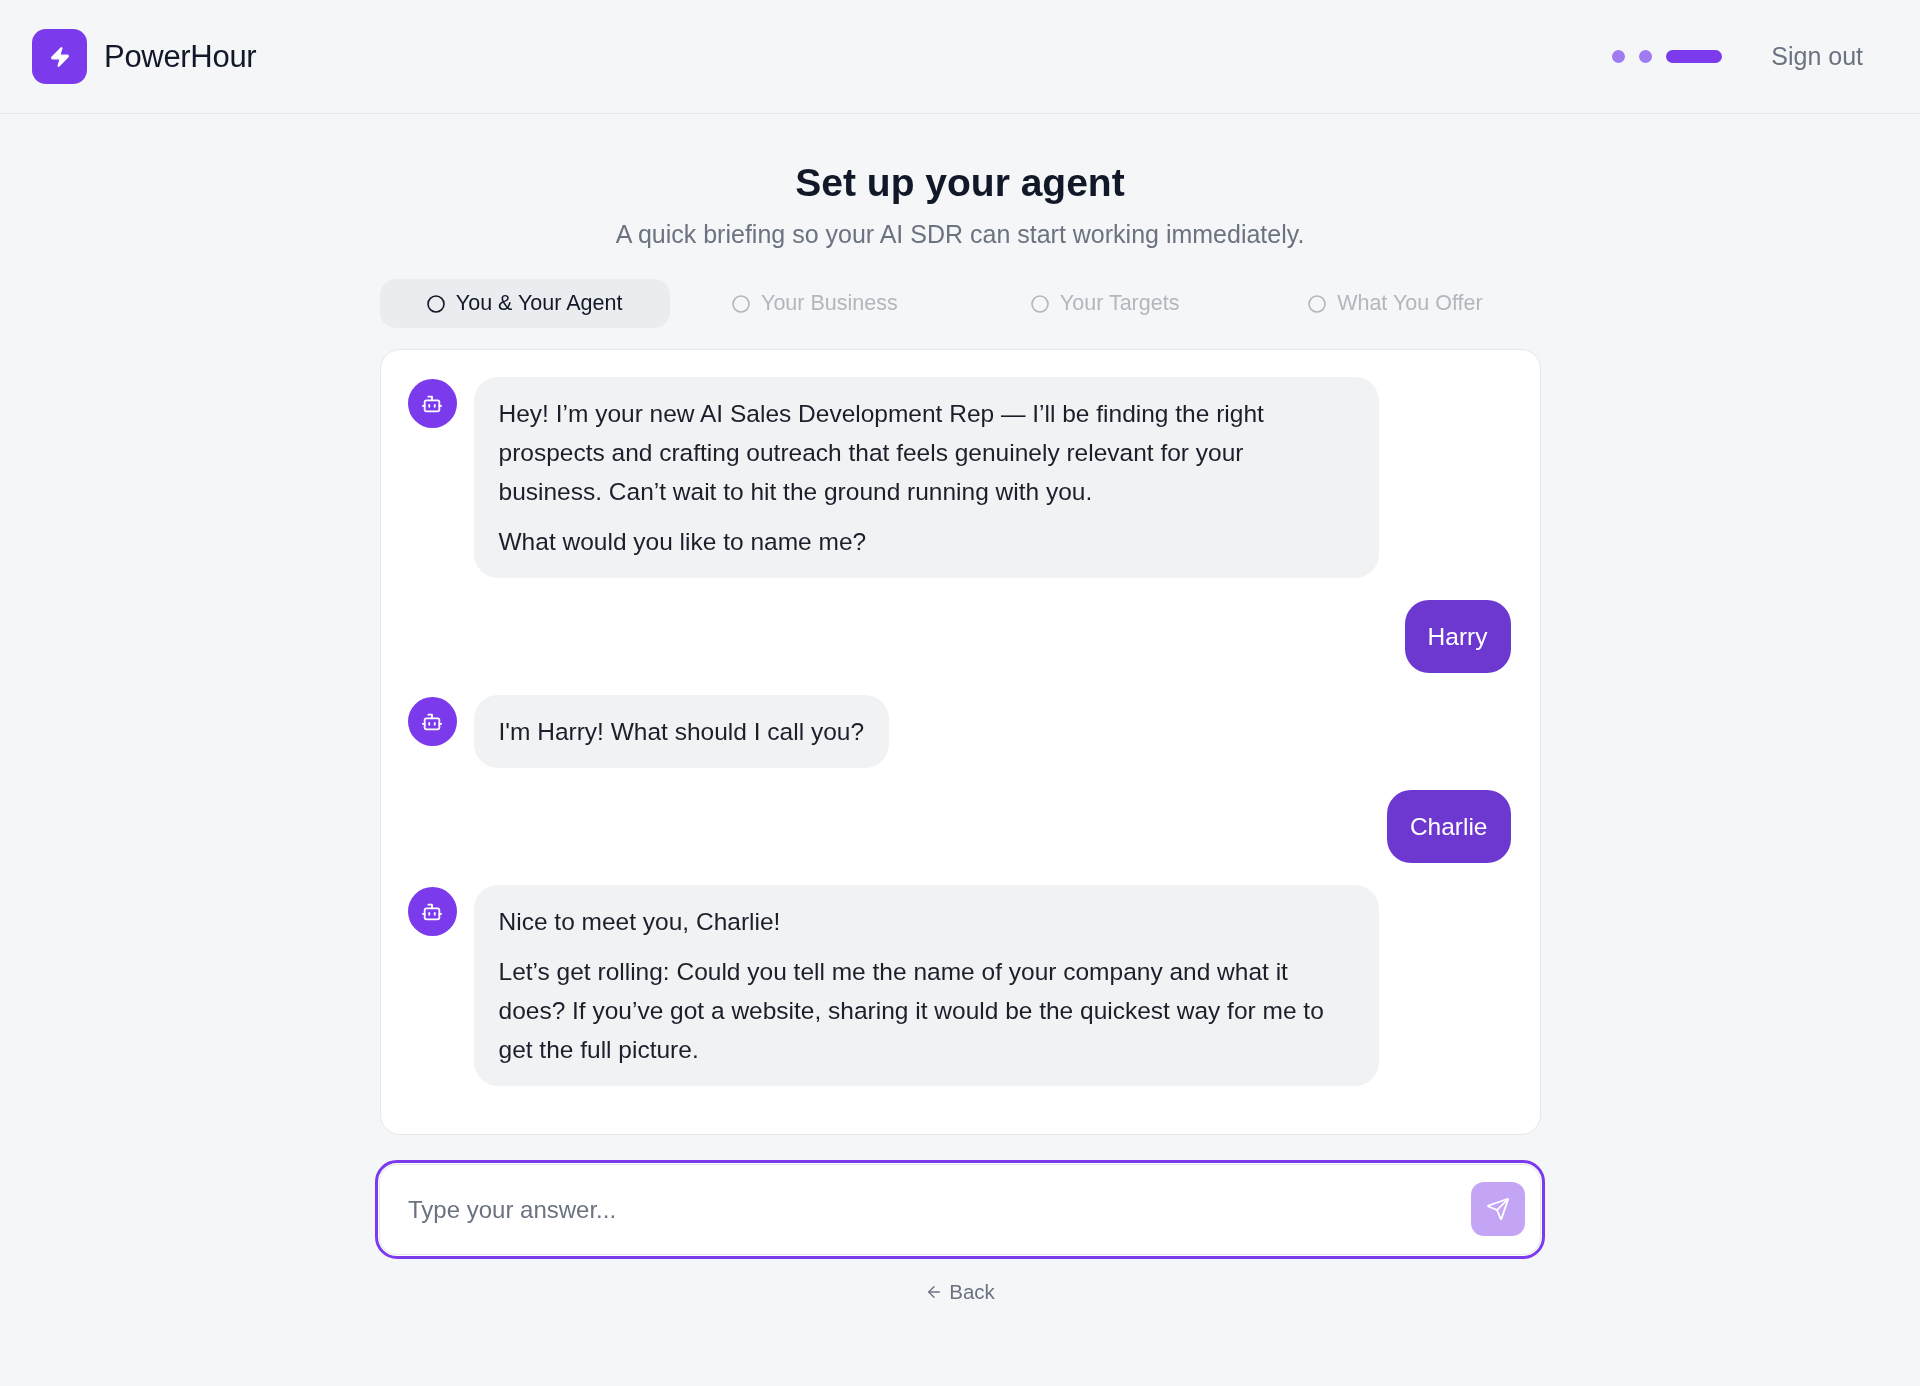 The width and height of the screenshot is (1920, 1386). Describe the element at coordinates (960, 234) in the screenshot. I see `page-subtitle: A quick briefing so your AI SDR can start working immediately.` at that location.